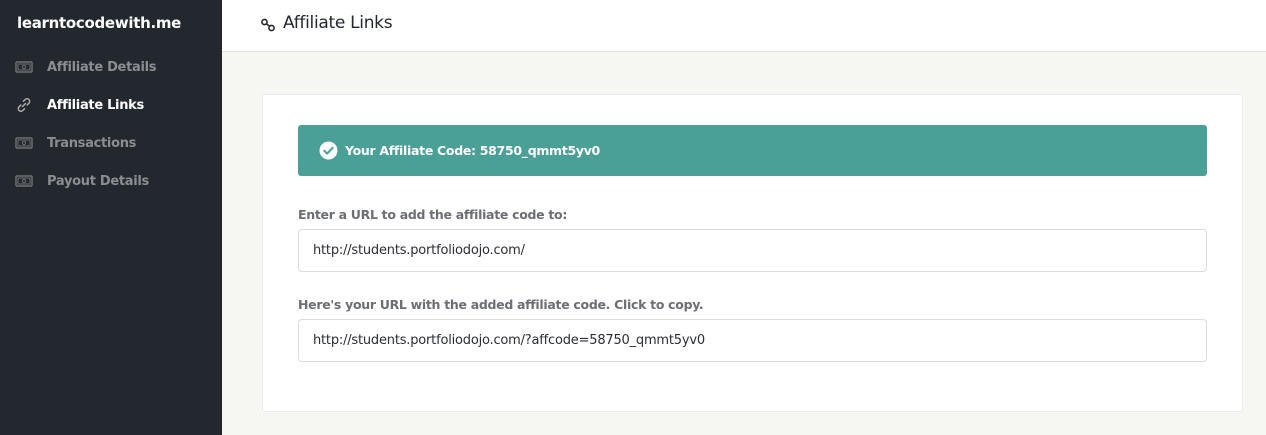  What do you see at coordinates (410, 150) in the screenshot?
I see `affiliate-code-label: Your Affiliate Code:` at bounding box center [410, 150].